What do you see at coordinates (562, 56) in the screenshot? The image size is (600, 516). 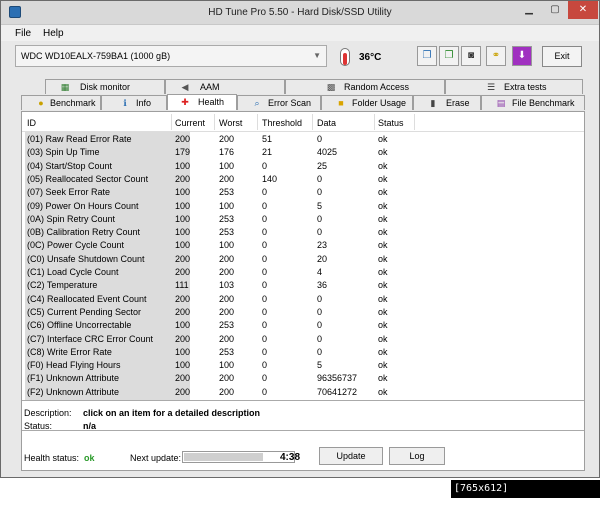 I see `exit-button: Exit` at bounding box center [562, 56].